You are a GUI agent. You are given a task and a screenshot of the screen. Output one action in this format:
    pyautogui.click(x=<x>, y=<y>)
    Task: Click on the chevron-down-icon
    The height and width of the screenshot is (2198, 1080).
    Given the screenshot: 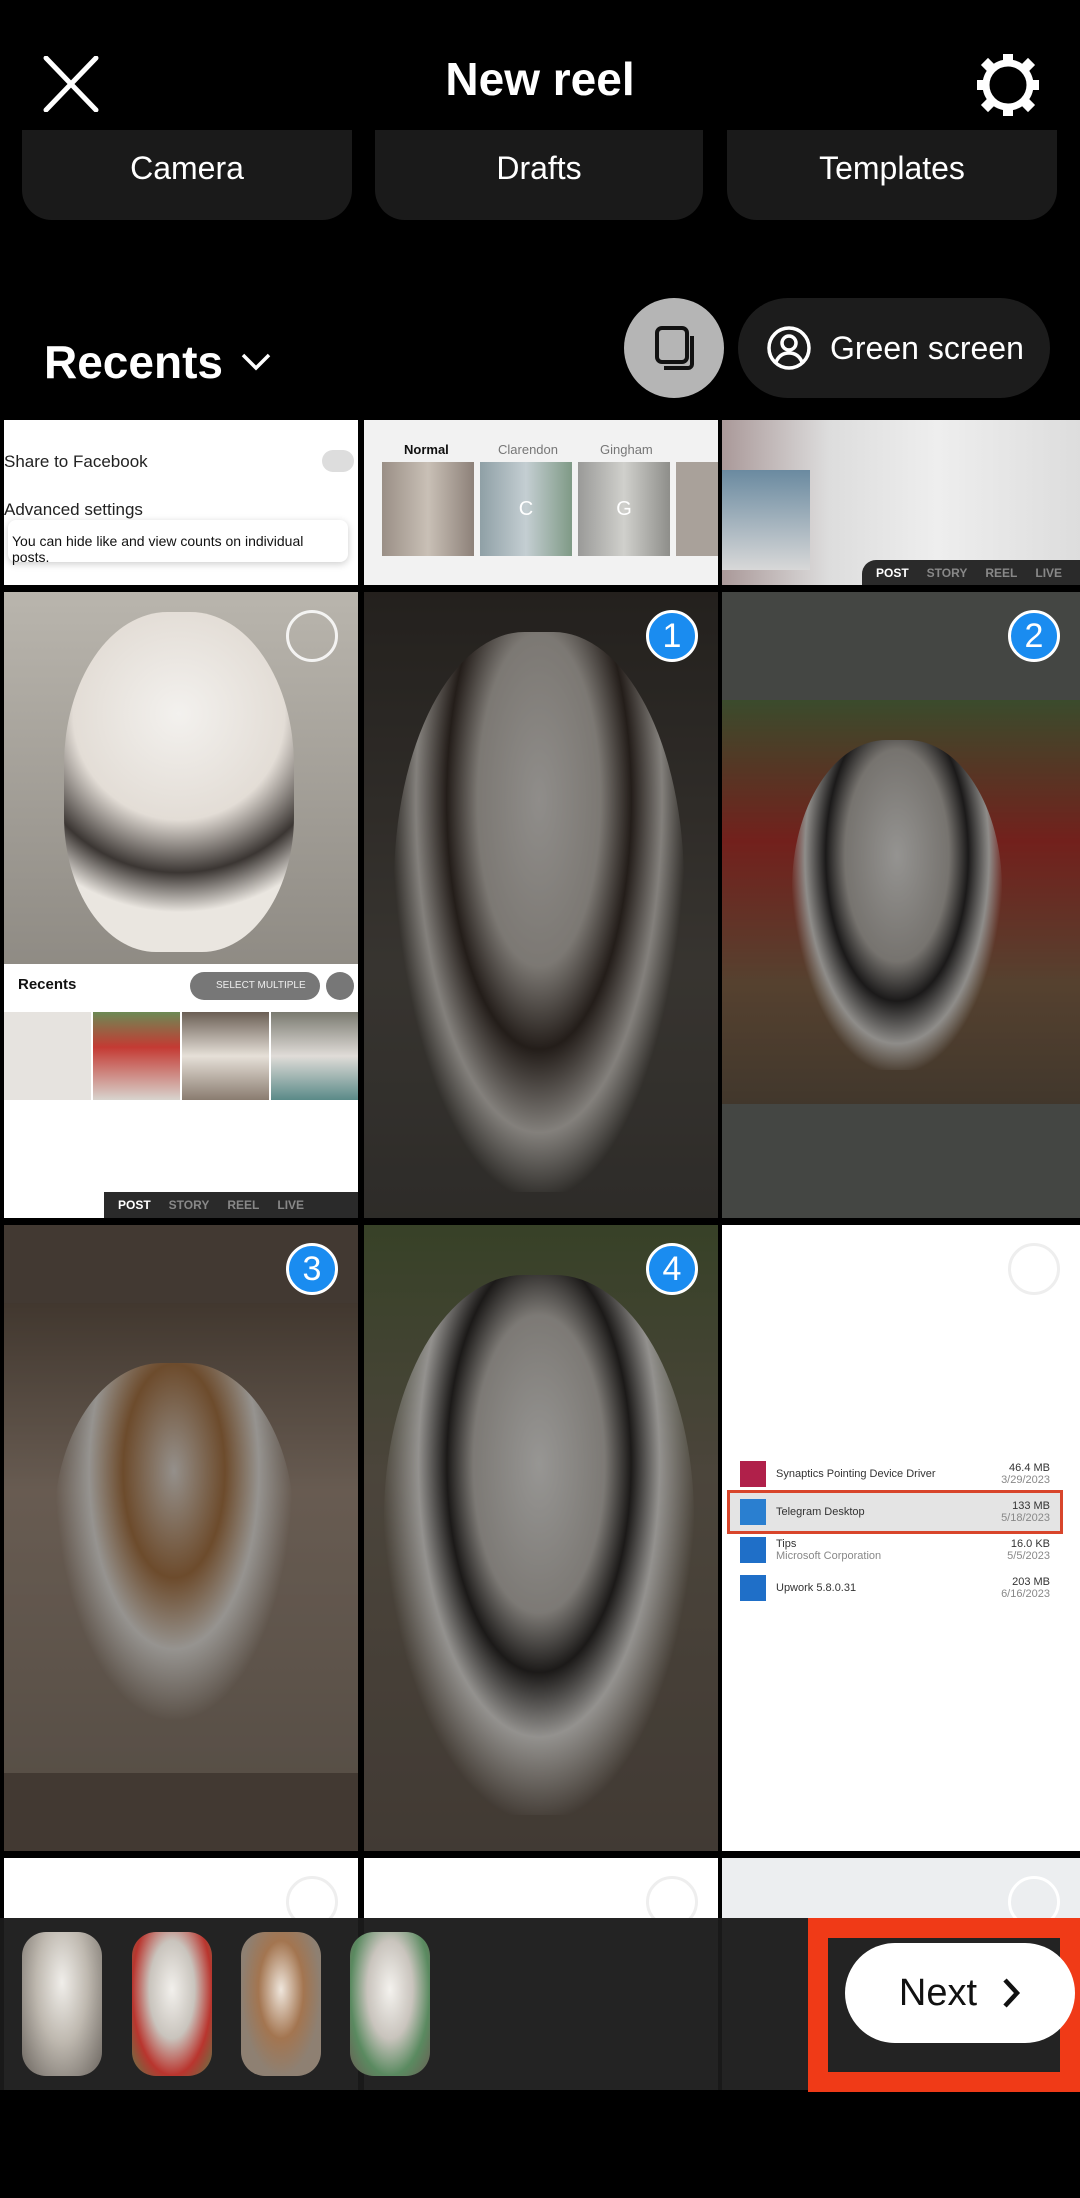 What is the action you would take?
    pyautogui.click(x=256, y=362)
    